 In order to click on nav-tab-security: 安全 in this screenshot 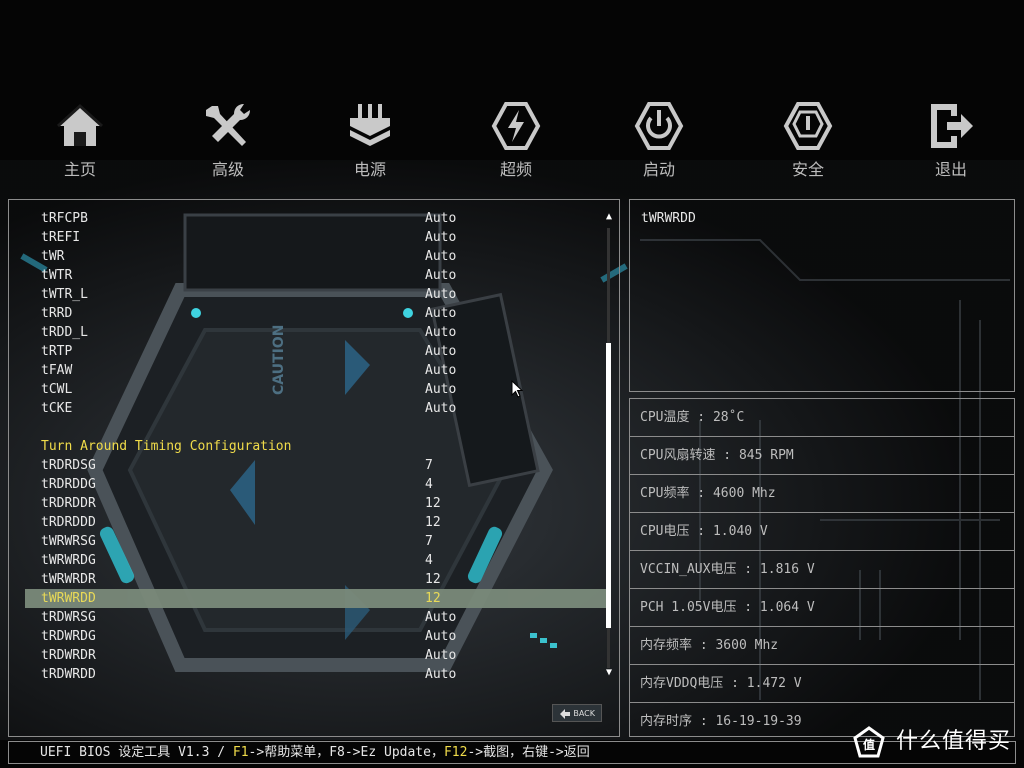, I will do `click(808, 140)`.